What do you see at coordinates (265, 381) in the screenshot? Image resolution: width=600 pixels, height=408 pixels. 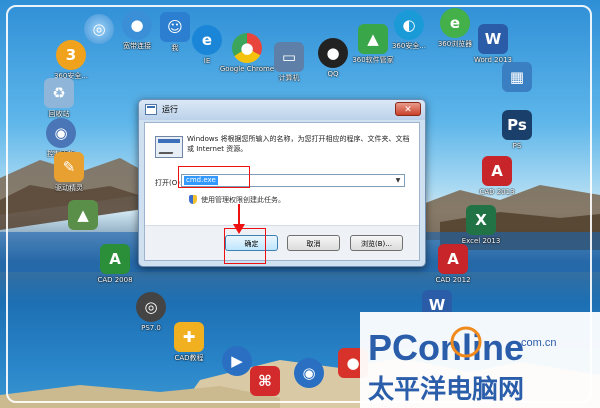 I see `pdf-icon: ⌘` at bounding box center [265, 381].